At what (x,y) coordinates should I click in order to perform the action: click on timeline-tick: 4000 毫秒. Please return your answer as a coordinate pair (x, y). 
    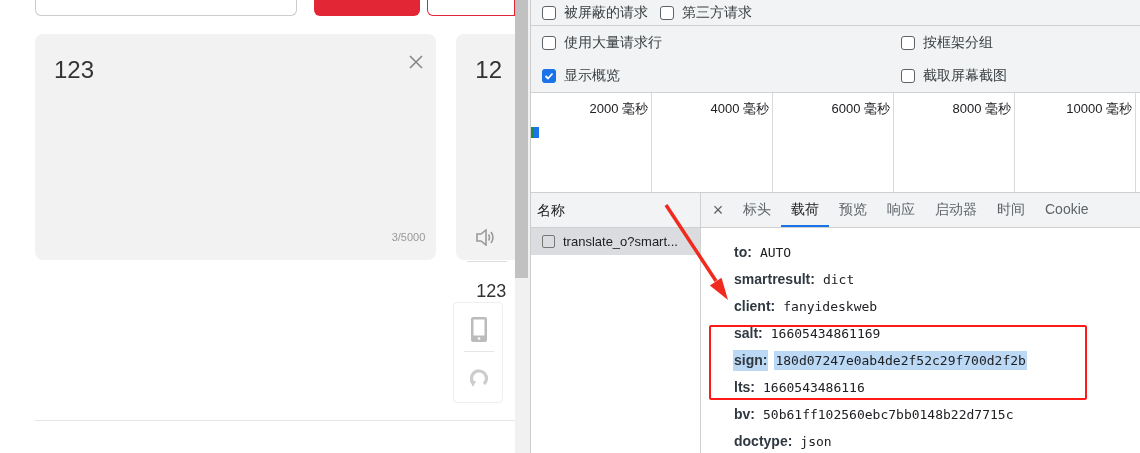
    Looking at the image, I should click on (739, 109).